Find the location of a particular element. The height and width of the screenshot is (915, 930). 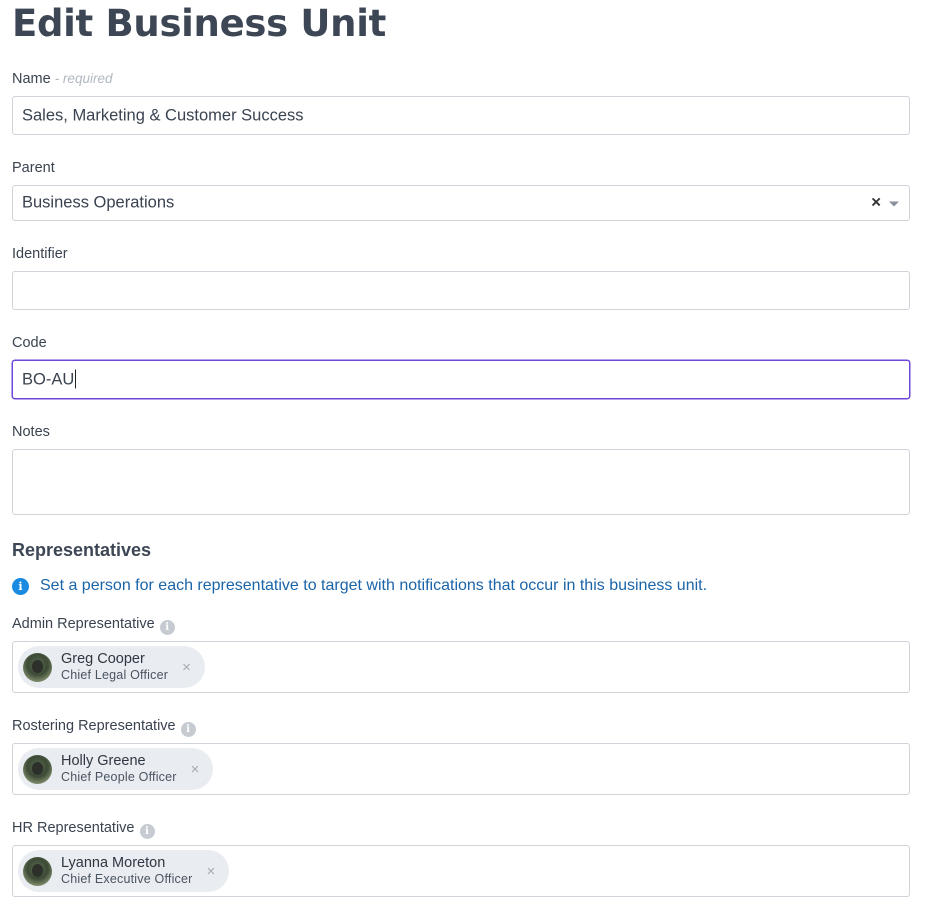

name-input: Sales, Marketing & Customer Success is located at coordinates (461, 115).